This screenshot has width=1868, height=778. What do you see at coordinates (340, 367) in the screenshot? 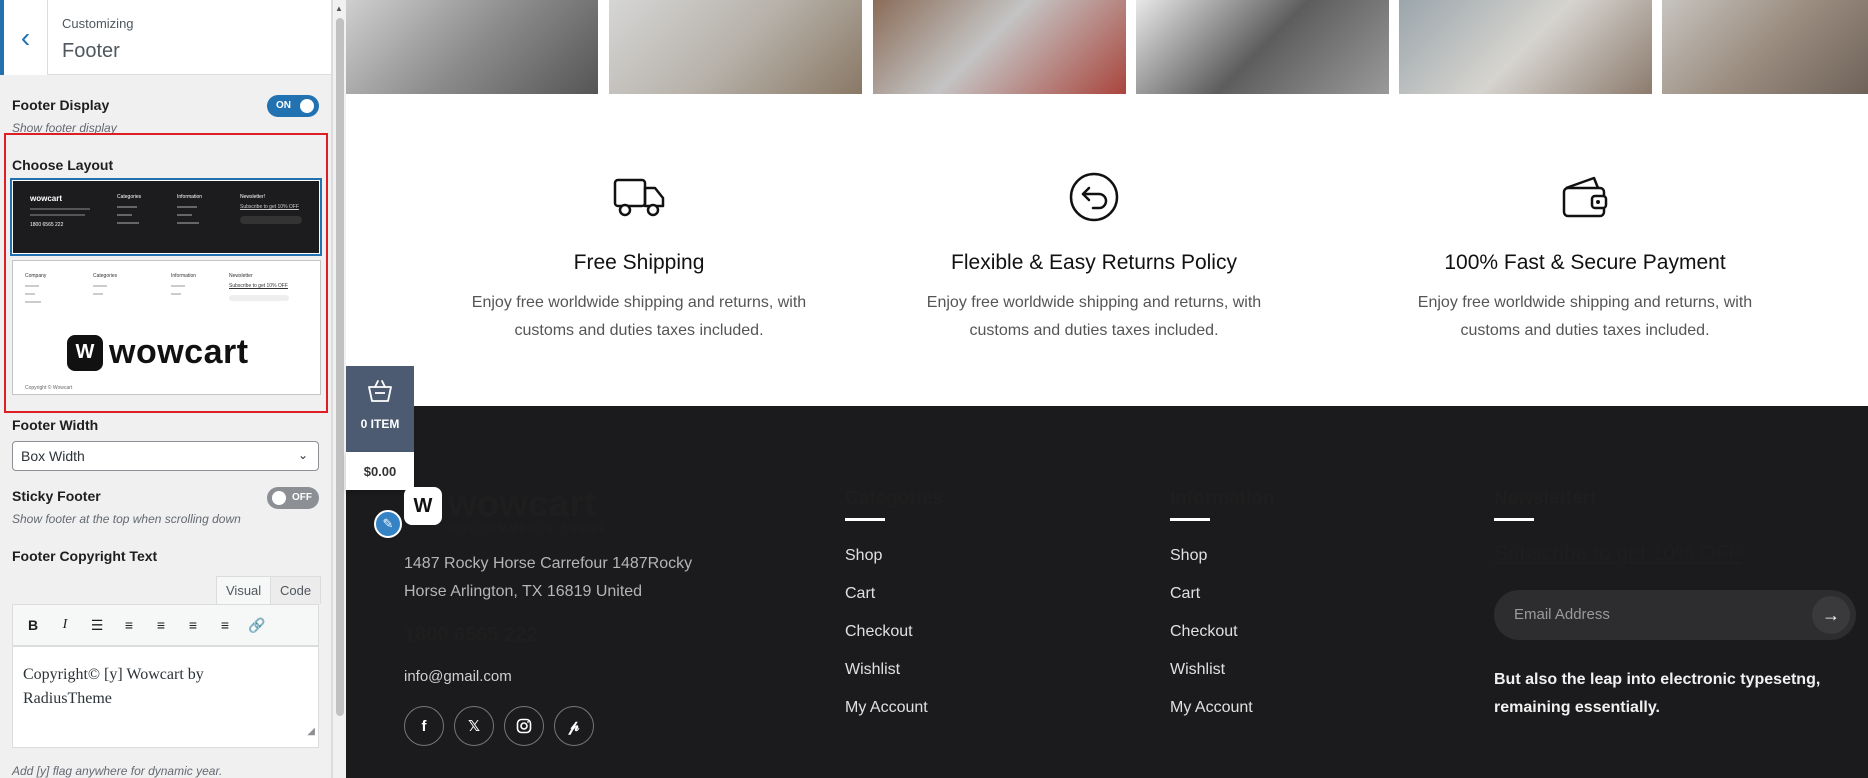
I see `scroll-thumb` at bounding box center [340, 367].